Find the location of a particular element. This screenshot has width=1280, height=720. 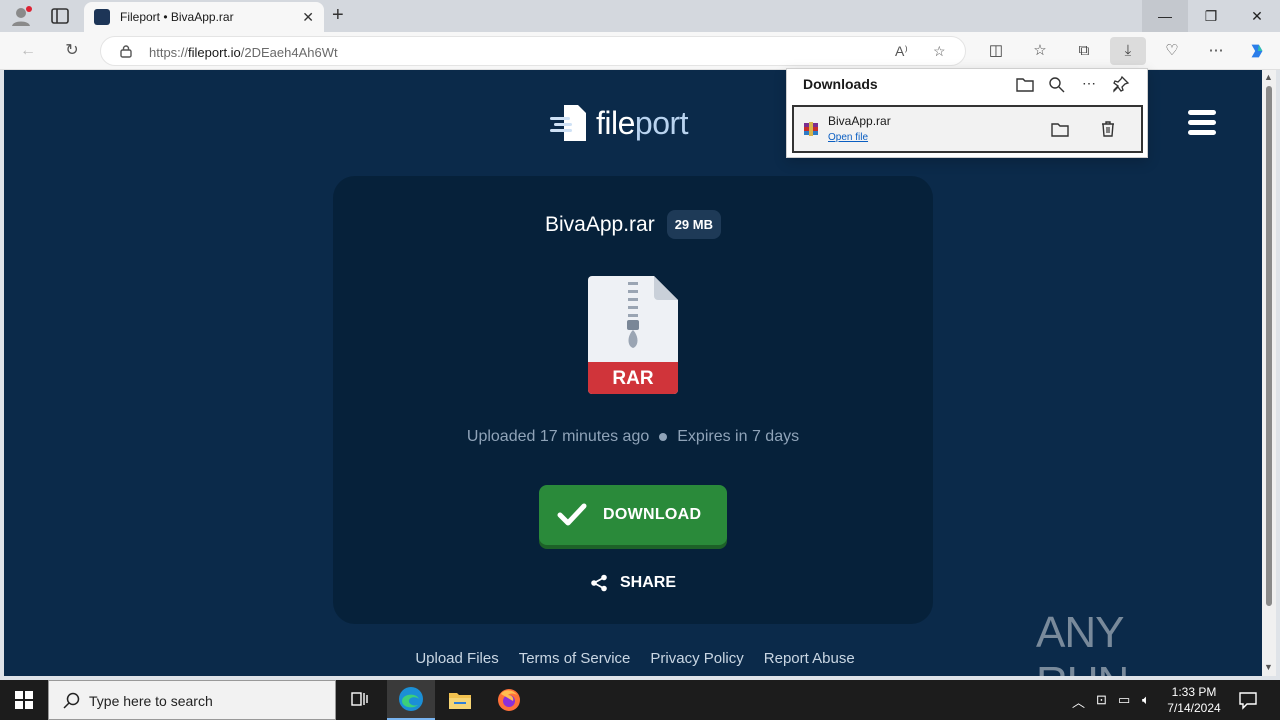

fileport-logo: fileport is located at coordinates (618, 123).